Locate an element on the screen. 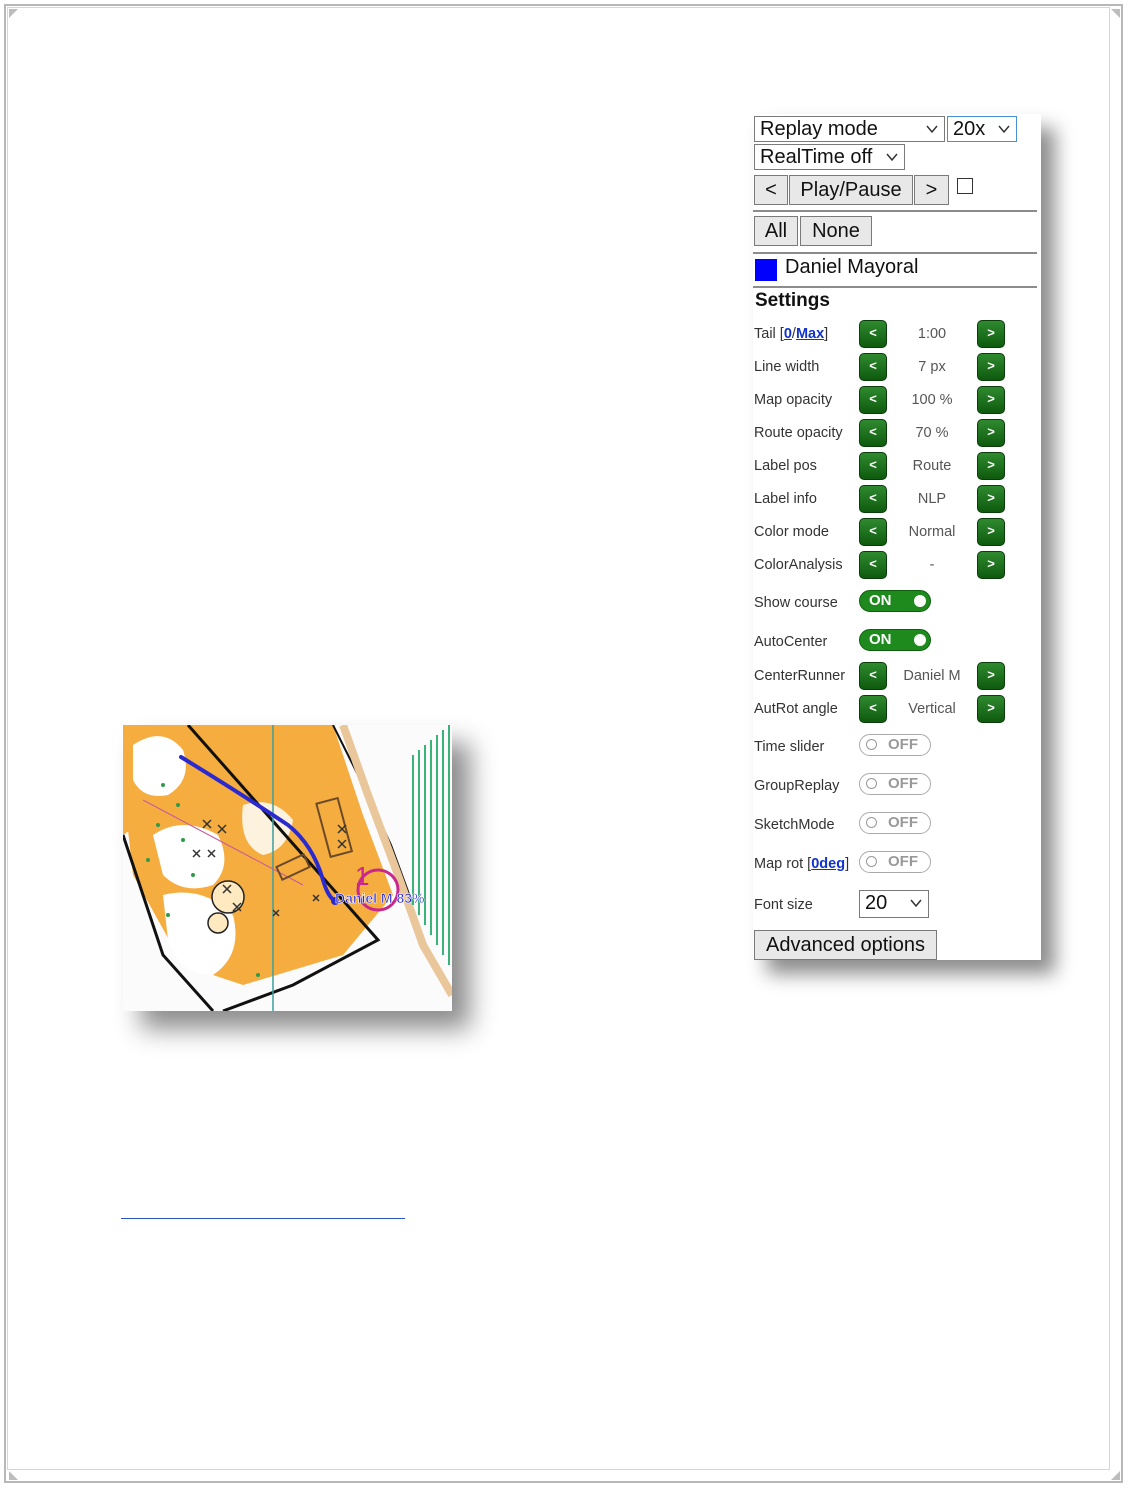 The width and height of the screenshot is (1129, 1489). color-analysis-increase-button: > is located at coordinates (991, 565).